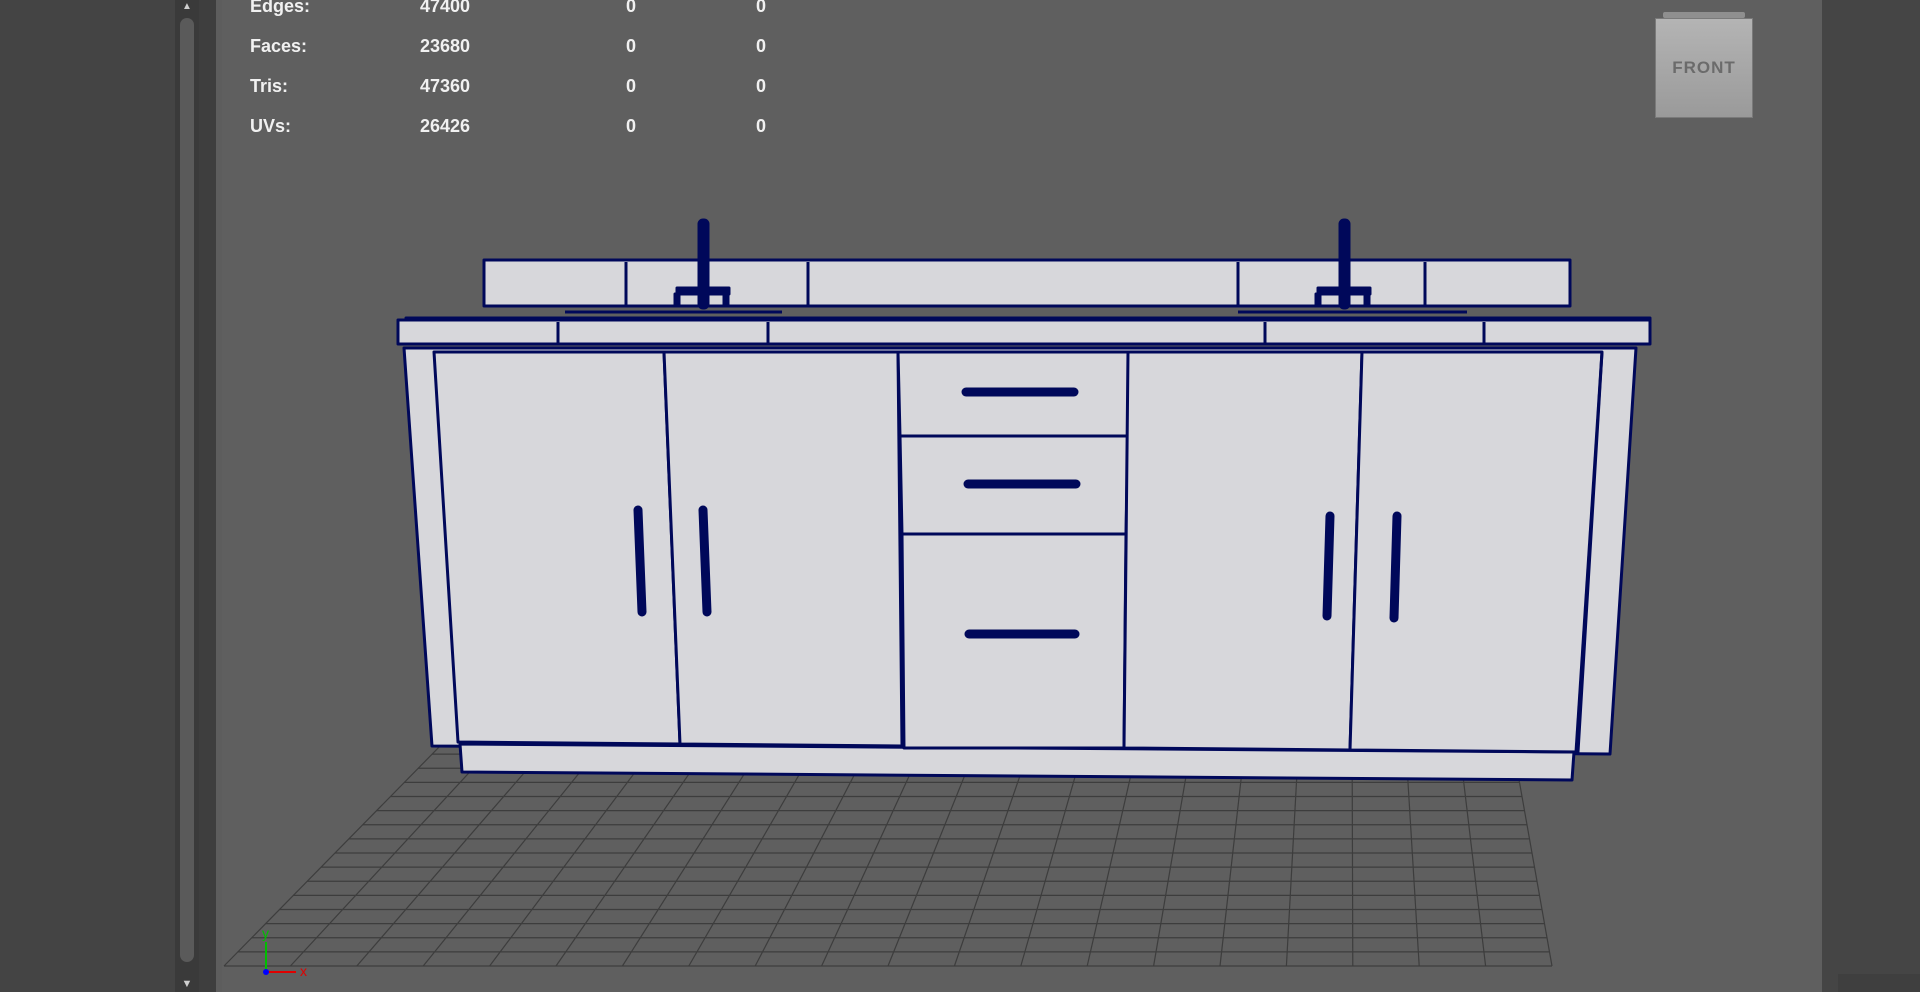 The image size is (1920, 992). I want to click on vertical-scrollbar: ▲ ▼, so click(187, 496).